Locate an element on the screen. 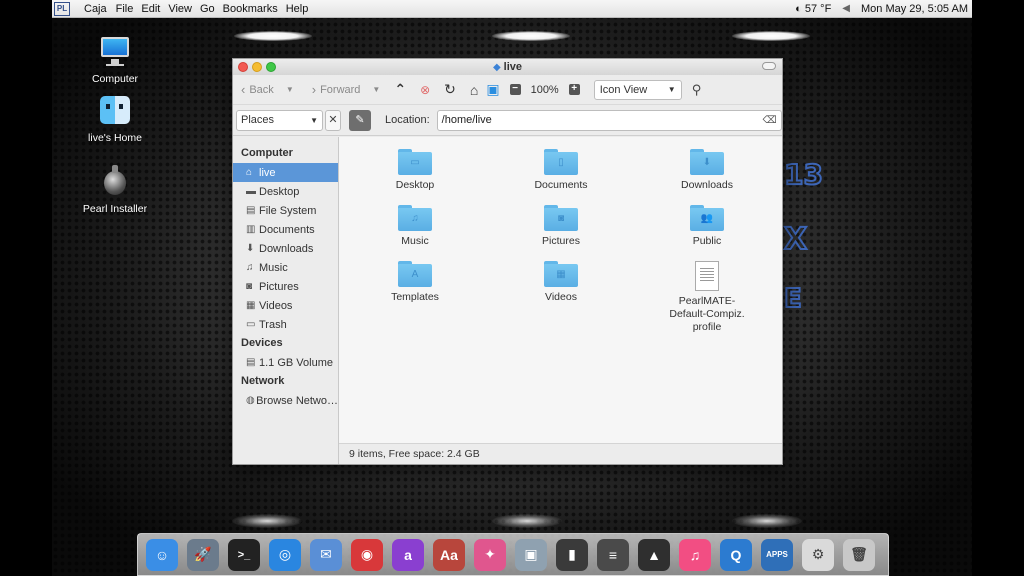 Image resolution: width=1024 pixels, height=576 pixels. menu-help: Help is located at coordinates (297, 9).